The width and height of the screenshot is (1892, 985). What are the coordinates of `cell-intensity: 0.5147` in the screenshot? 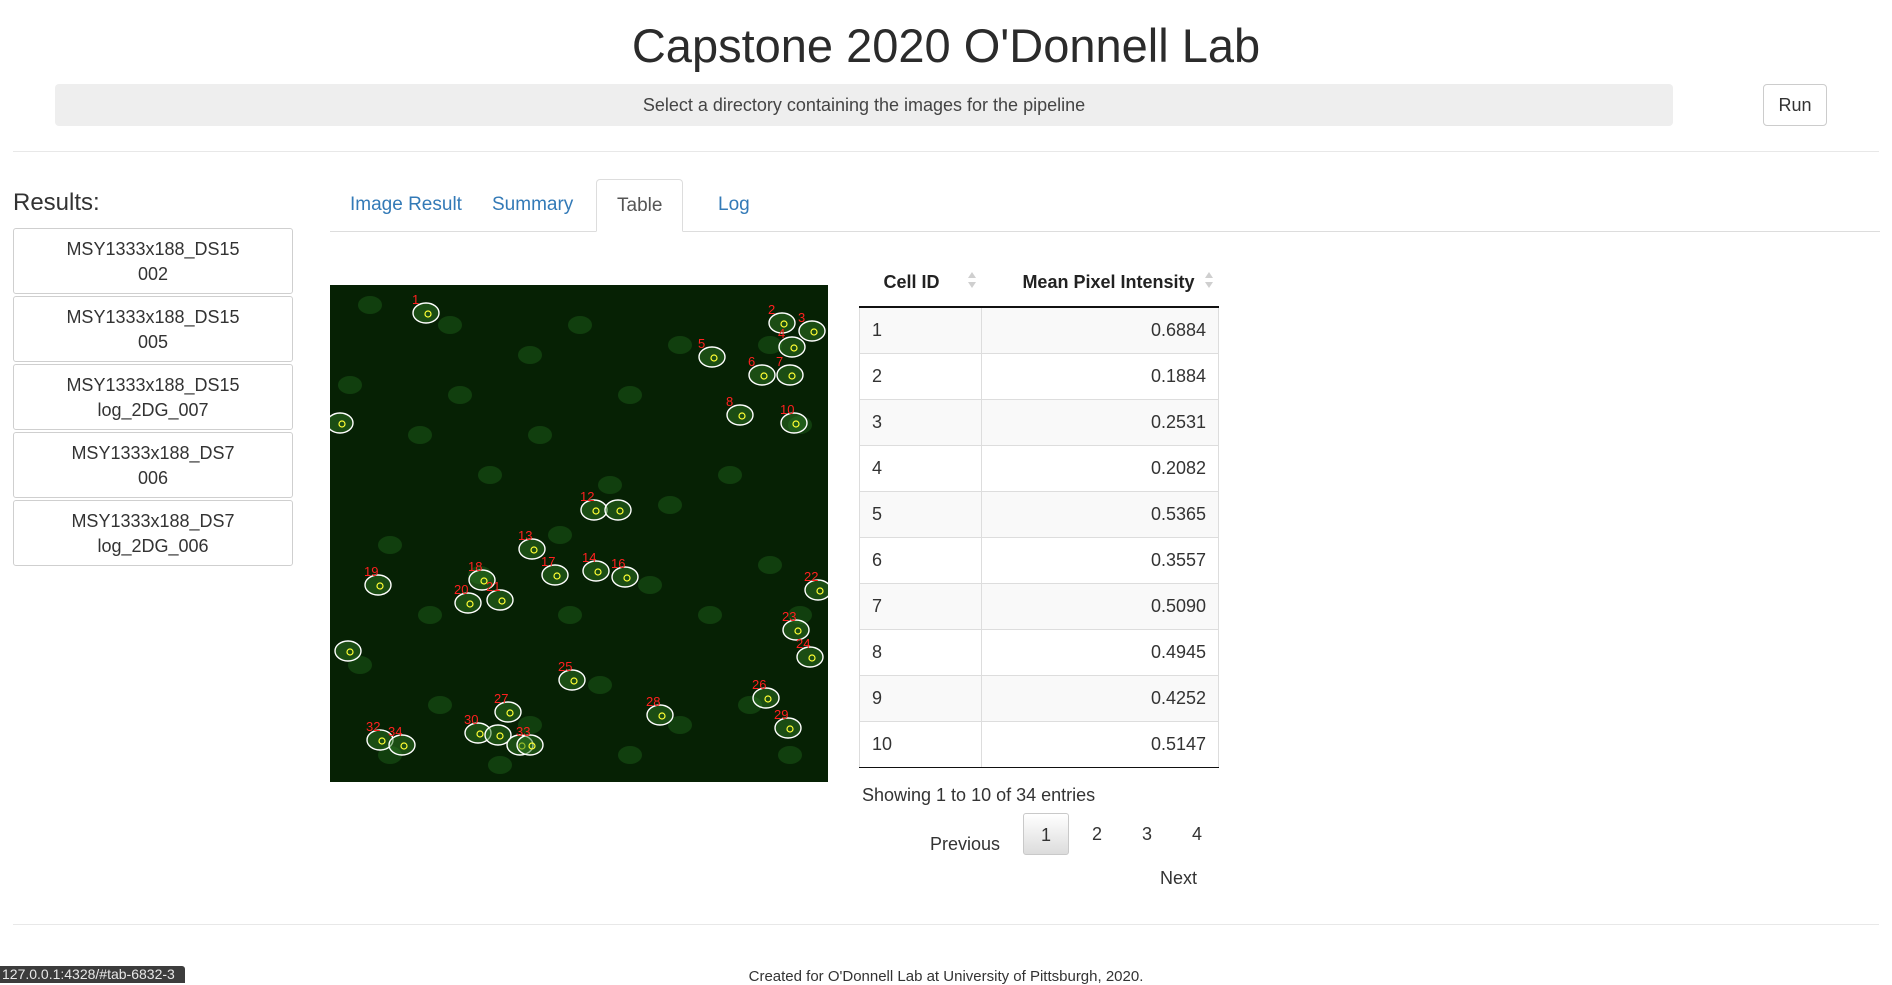 It's located at (1100, 744).